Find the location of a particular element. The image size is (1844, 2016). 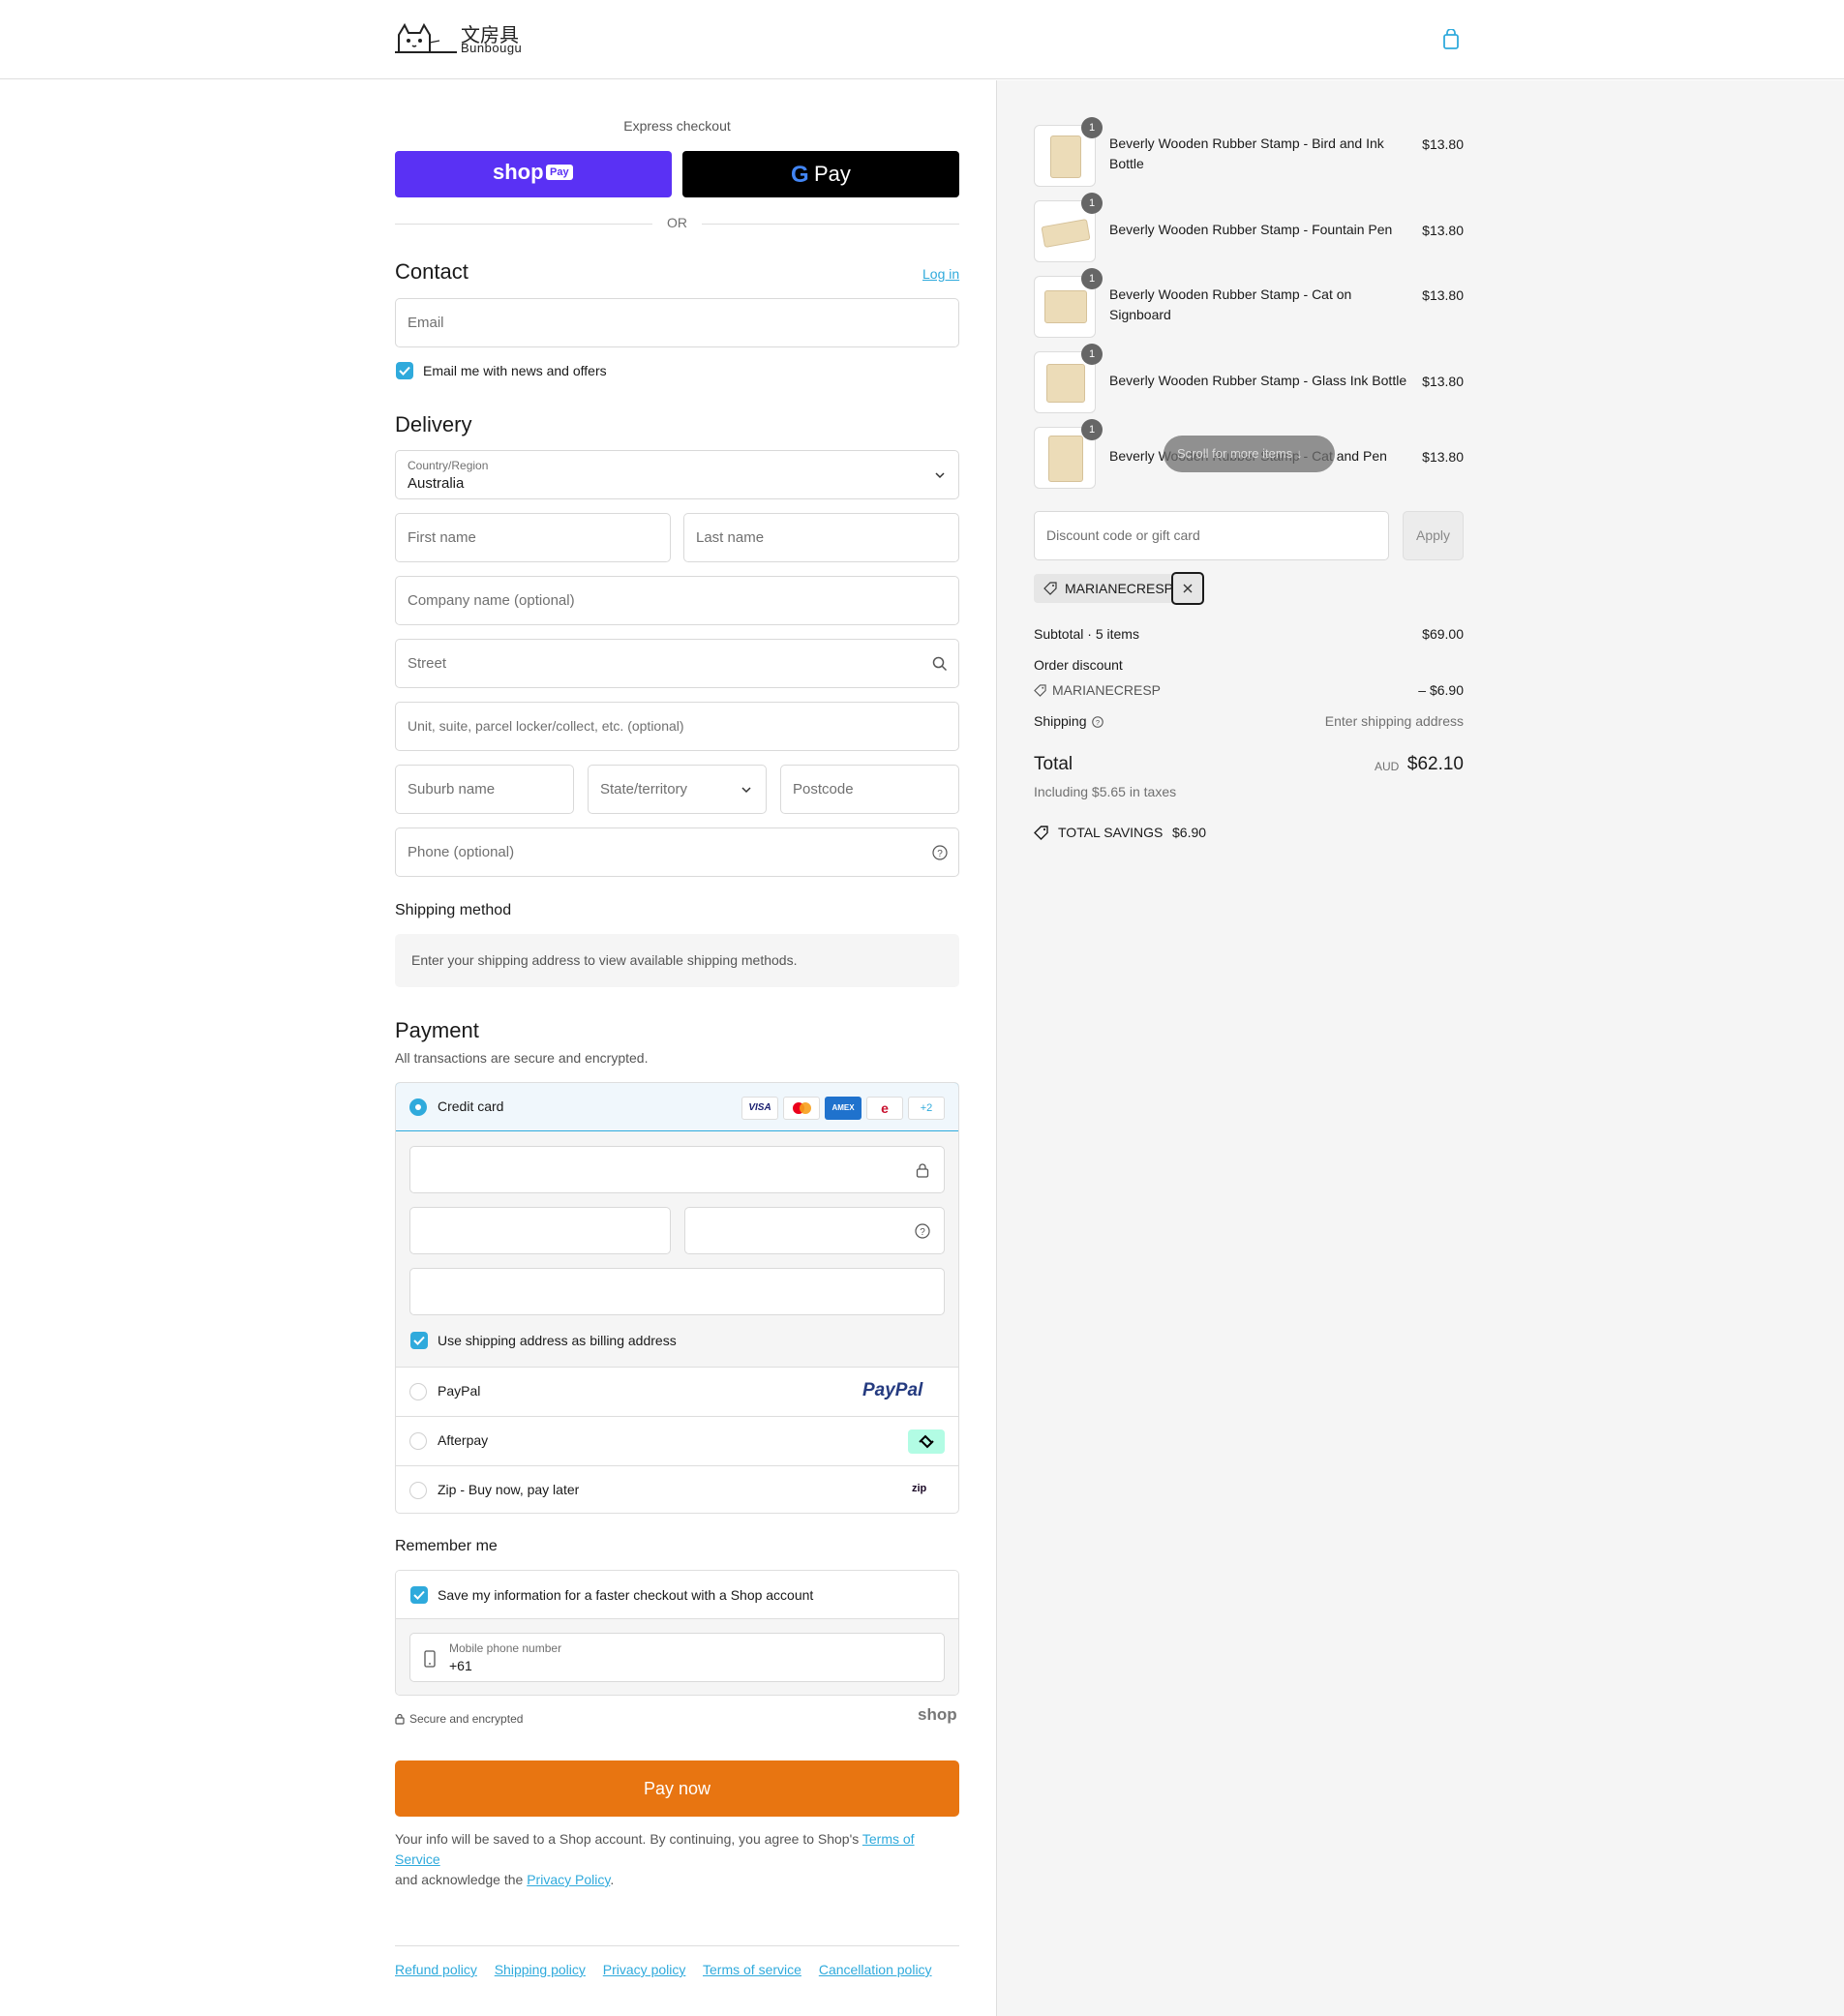

applied-code-text: MARIANECRESP is located at coordinates (1120, 588).